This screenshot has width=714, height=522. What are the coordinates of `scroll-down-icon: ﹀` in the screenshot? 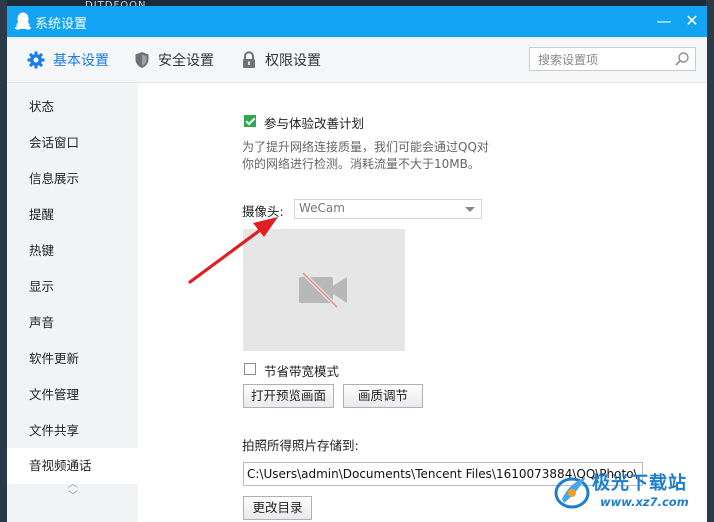 It's located at (73, 497).